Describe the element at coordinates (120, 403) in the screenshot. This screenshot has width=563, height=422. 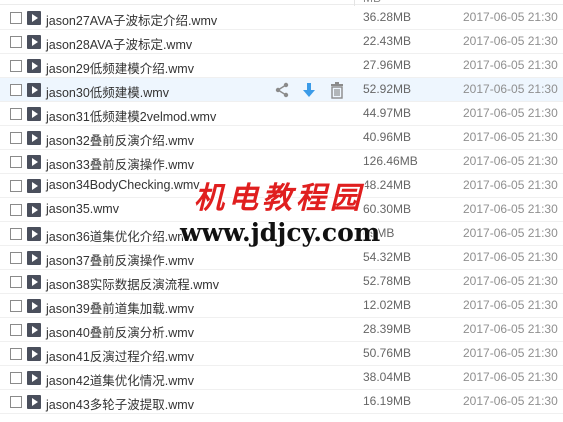
I see `file-name: jason43多轮子波提取.wmv` at that location.